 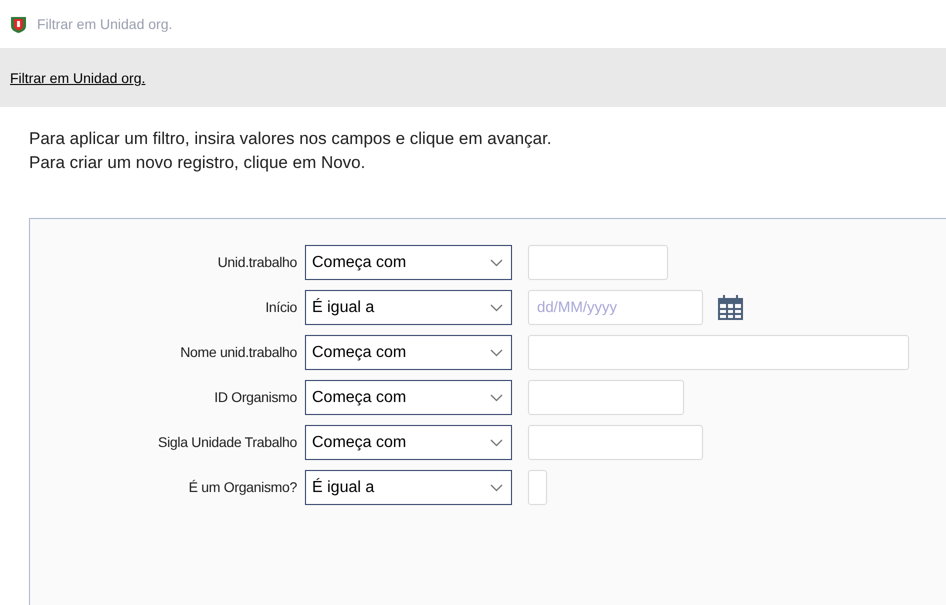 What do you see at coordinates (238, 352) in the screenshot?
I see `filter-label: Nome unid.trabalho` at bounding box center [238, 352].